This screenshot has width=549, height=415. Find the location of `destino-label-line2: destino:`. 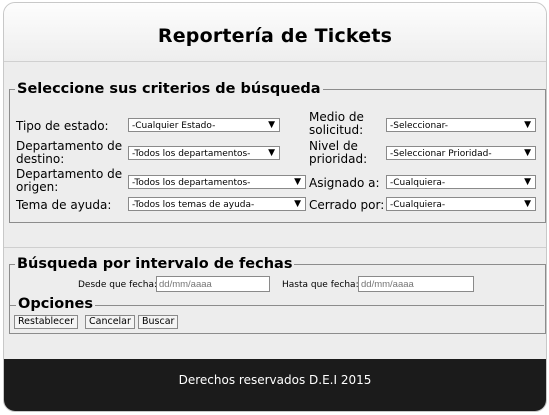

destino-label-line2: destino: is located at coordinates (40, 159).